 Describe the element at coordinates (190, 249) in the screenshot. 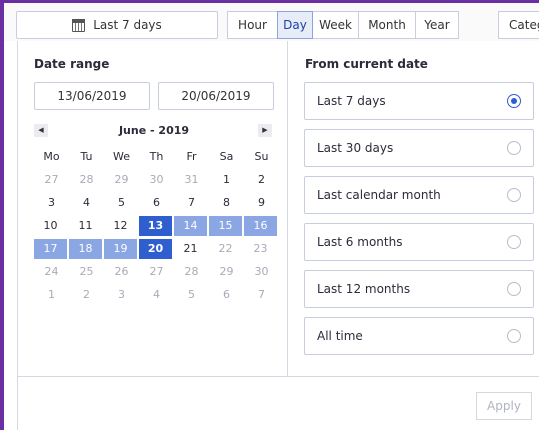

I see `calendar-day: 21` at that location.